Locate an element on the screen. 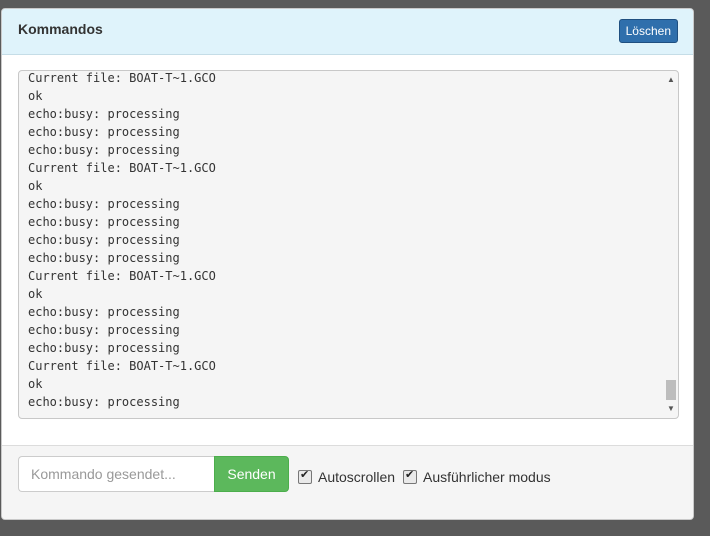 Image resolution: width=710 pixels, height=536 pixels. panel-footer: Senden Autoscrollen Ausführlicher modus is located at coordinates (347, 482).